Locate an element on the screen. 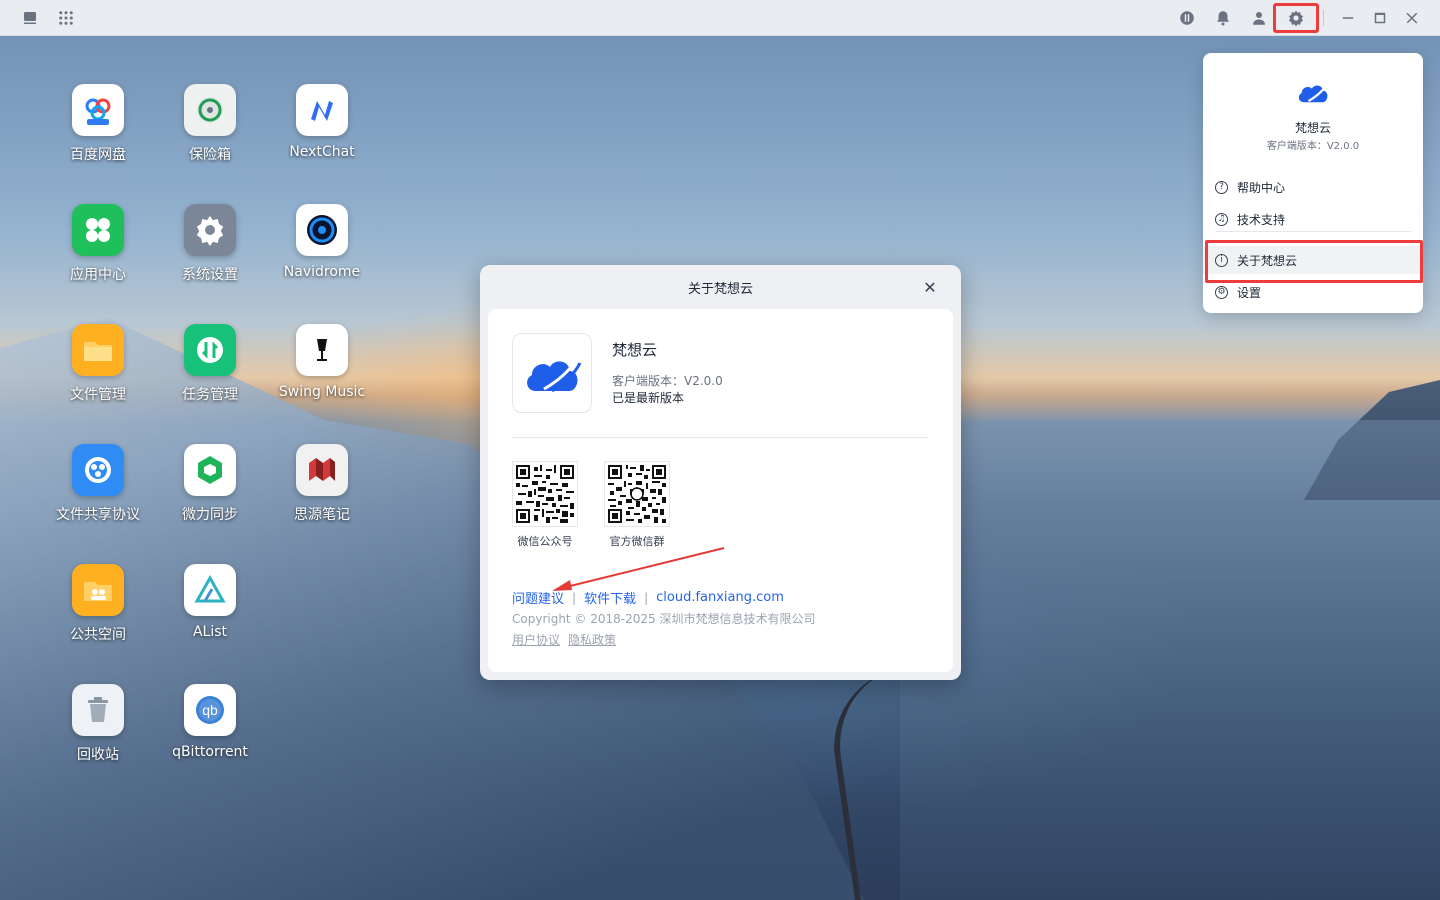  menu-item-label: 设置 is located at coordinates (1249, 292).